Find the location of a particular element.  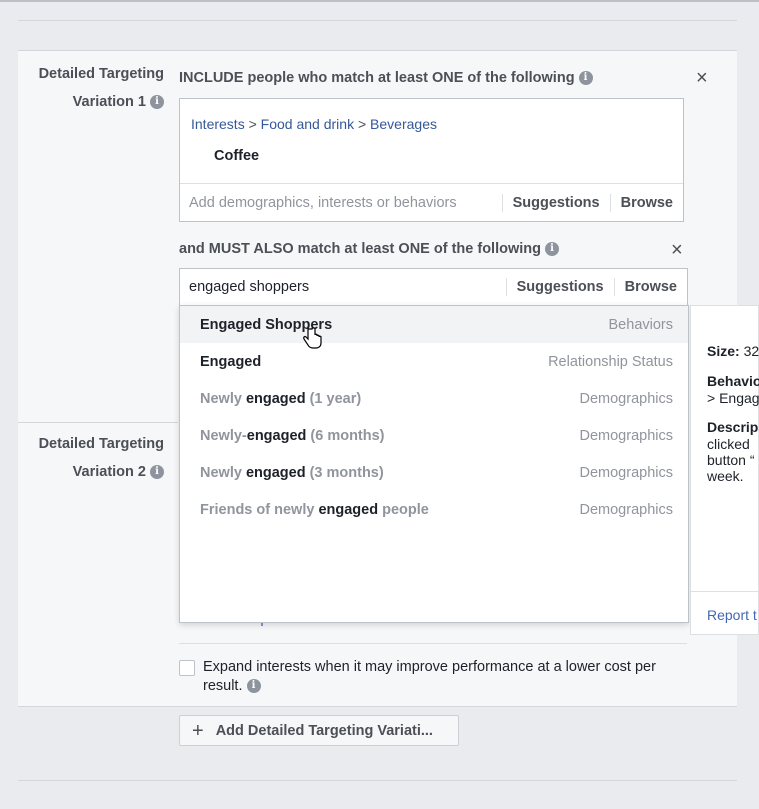

variation2-label: Detailed Targeting Variation 2 i is located at coordinates (91, 458).